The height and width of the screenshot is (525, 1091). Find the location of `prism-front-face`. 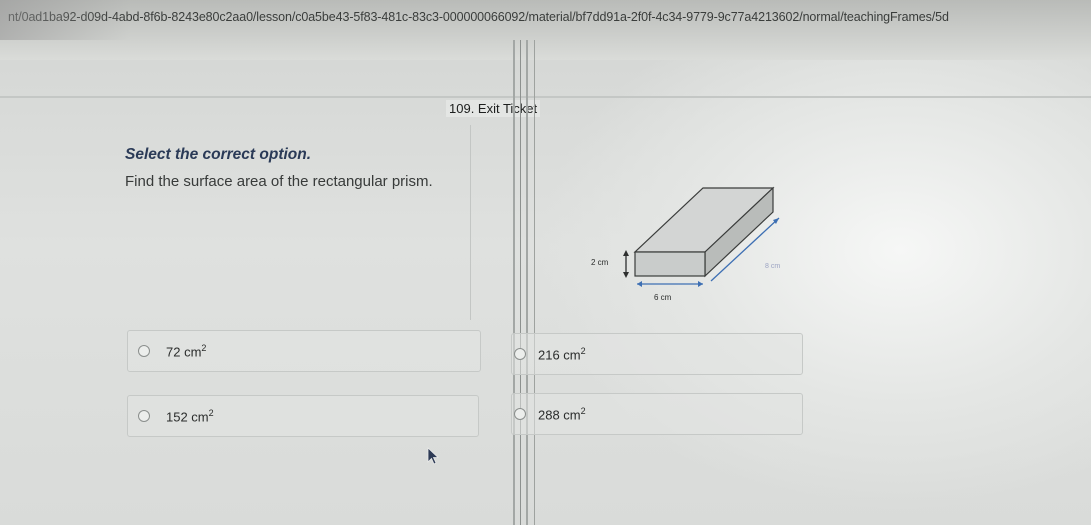

prism-front-face is located at coordinates (670, 264).